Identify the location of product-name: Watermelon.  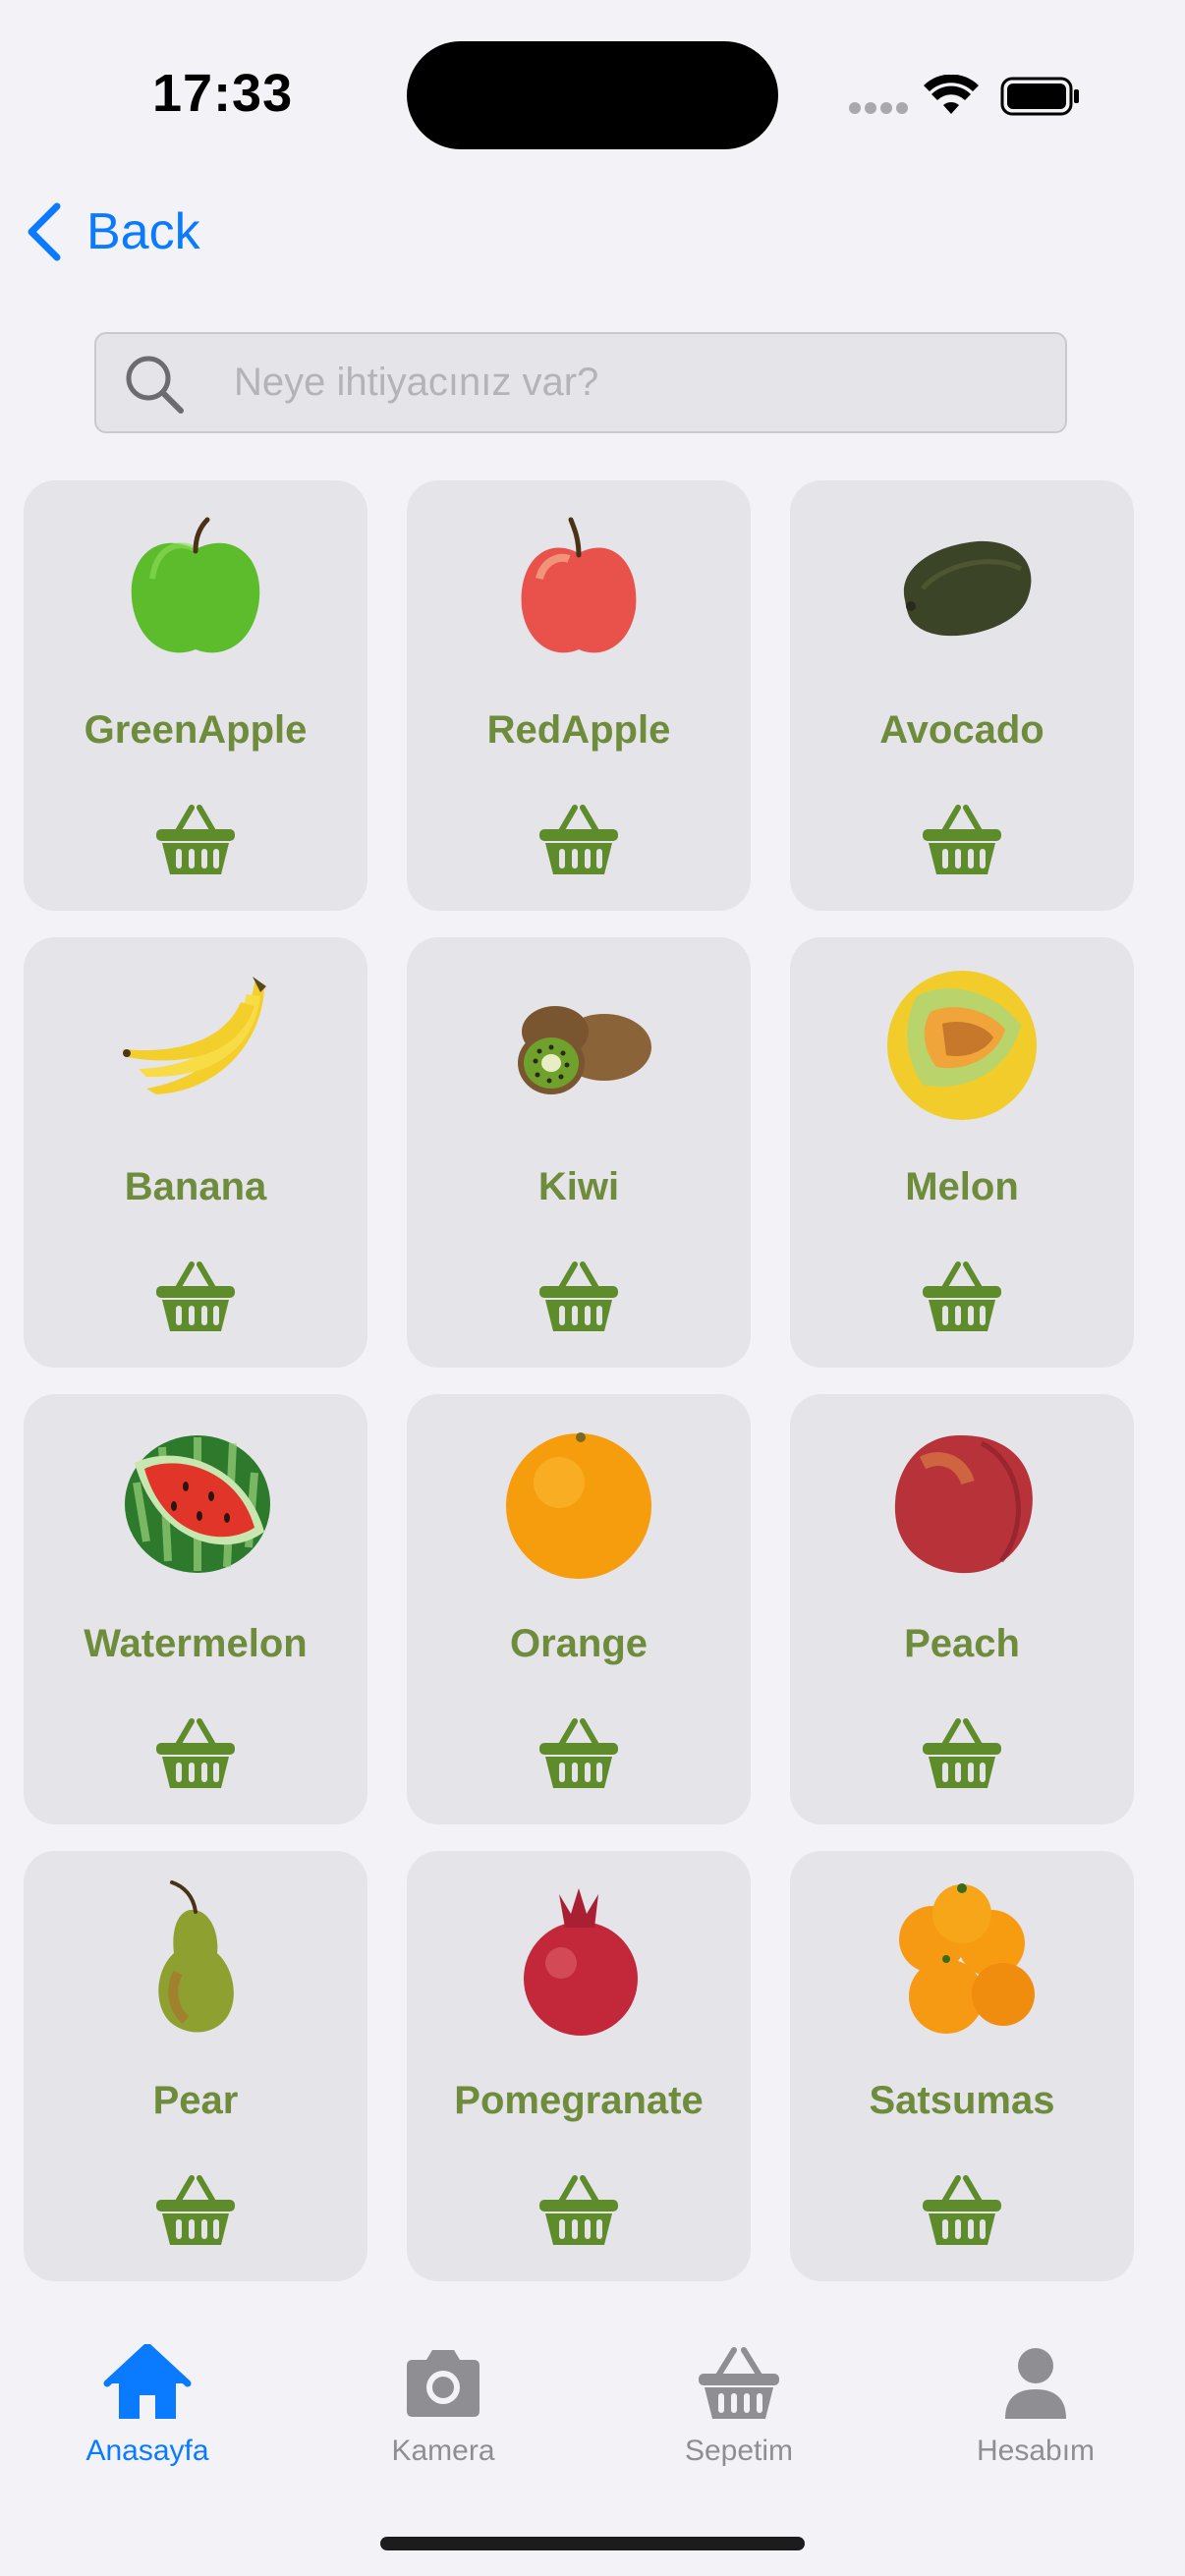
(196, 1643).